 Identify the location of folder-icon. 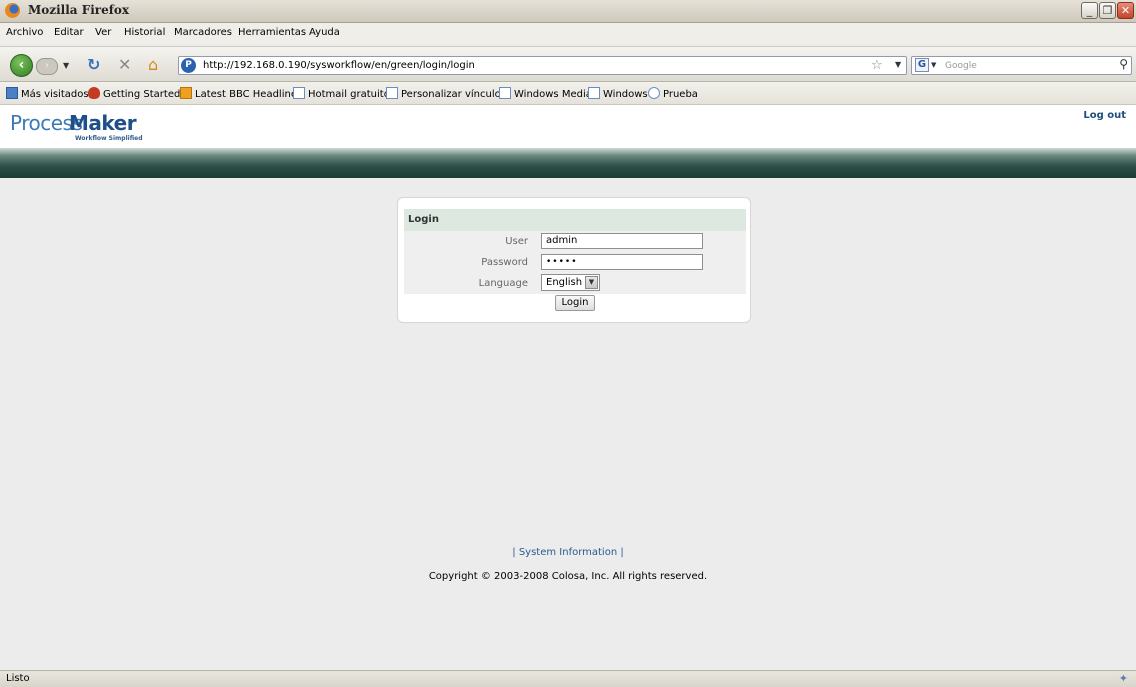
(12, 93).